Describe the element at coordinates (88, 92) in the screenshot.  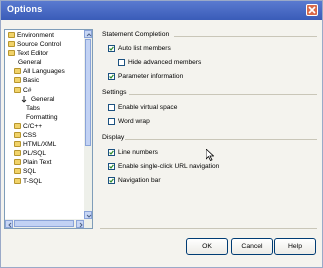
I see `scroll-thumb` at that location.